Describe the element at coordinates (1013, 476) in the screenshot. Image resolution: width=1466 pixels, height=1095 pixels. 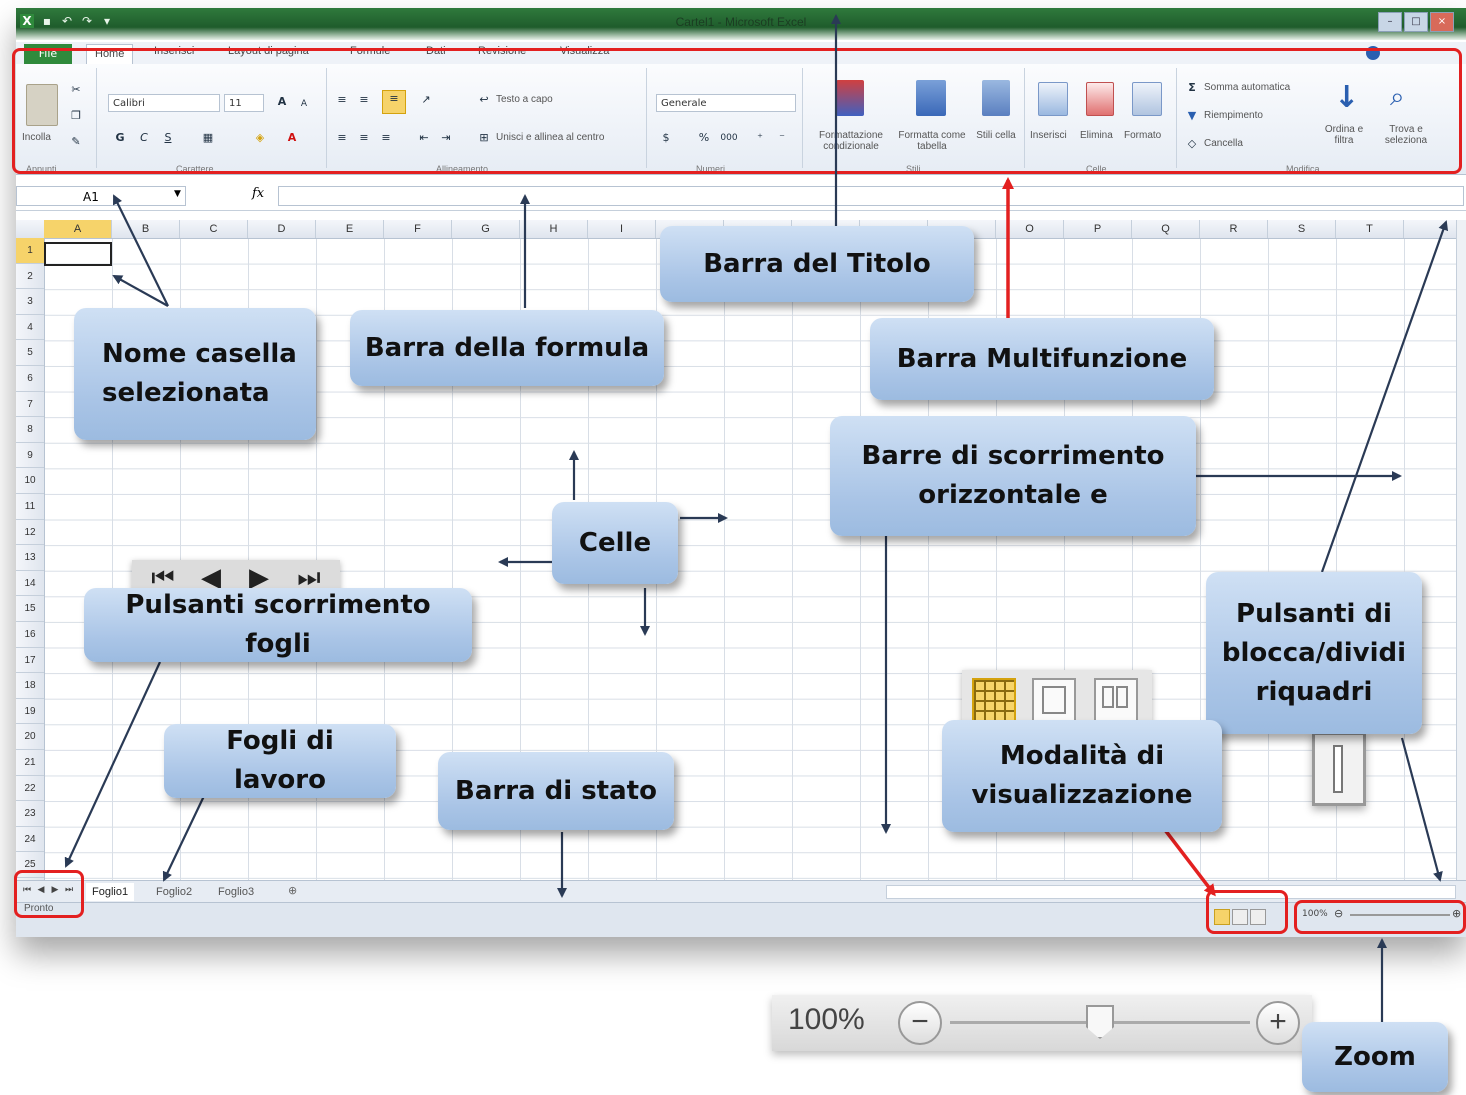
I see `callout-scrollbars: Barre di scorrimento orizzontale e` at that location.